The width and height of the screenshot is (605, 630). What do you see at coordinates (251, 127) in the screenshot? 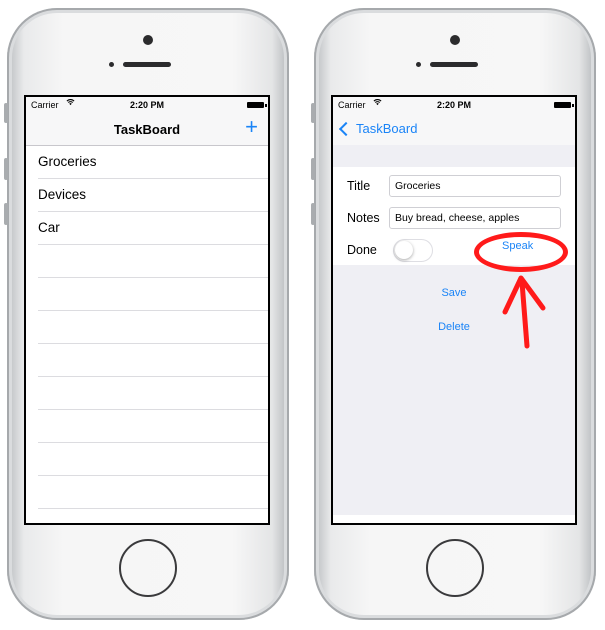
I see `add-task-button: +` at bounding box center [251, 127].